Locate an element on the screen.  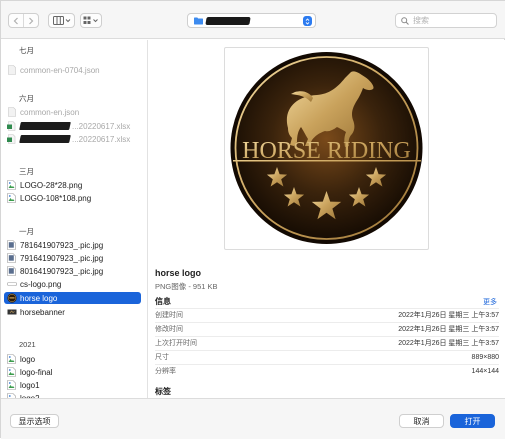
grid-view-button is located at coordinates (91, 20).